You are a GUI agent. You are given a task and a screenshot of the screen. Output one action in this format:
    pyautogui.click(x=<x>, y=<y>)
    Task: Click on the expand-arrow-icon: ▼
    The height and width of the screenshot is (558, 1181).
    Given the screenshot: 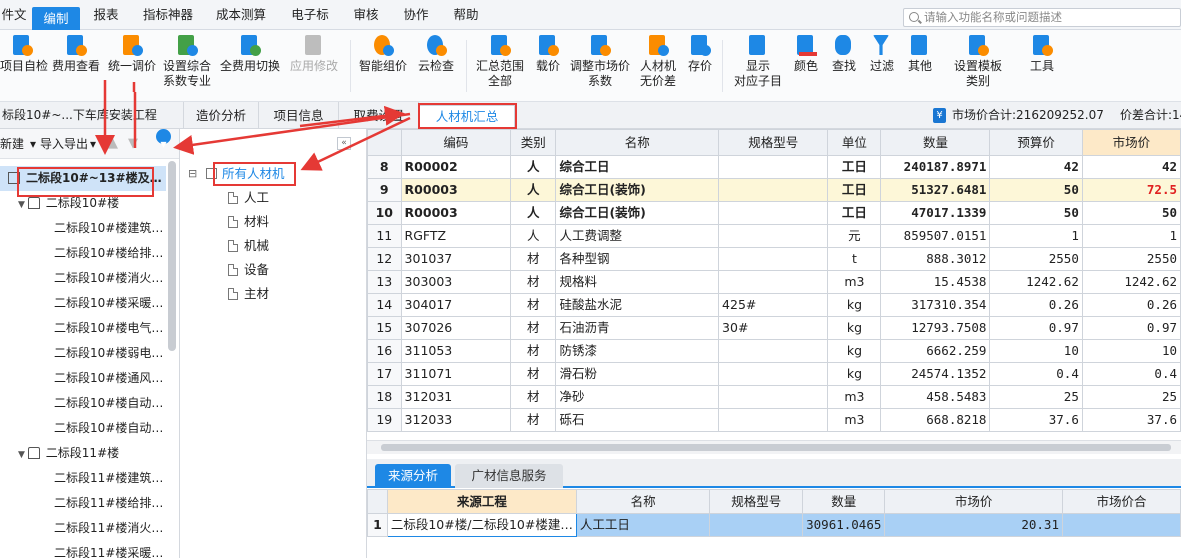 What is the action you would take?
    pyautogui.click(x=23, y=205)
    